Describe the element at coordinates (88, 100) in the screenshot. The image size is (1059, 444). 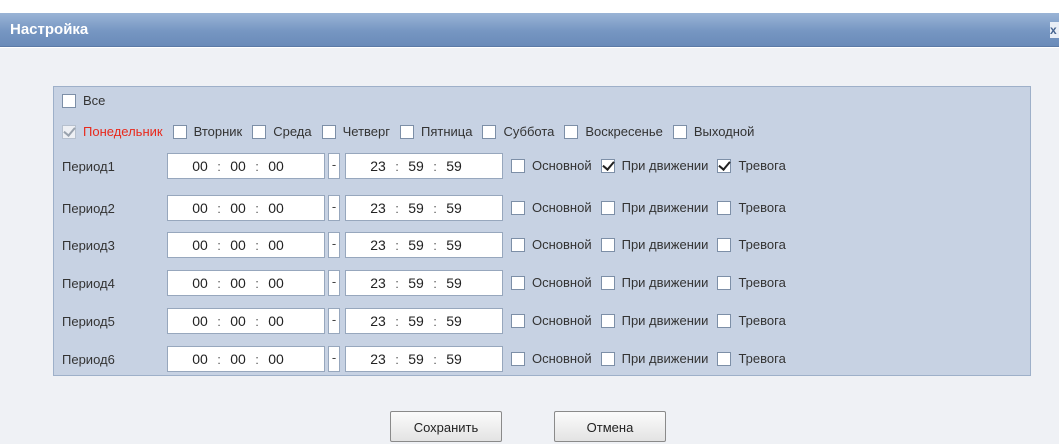
I see `all-days-row: Все` at that location.